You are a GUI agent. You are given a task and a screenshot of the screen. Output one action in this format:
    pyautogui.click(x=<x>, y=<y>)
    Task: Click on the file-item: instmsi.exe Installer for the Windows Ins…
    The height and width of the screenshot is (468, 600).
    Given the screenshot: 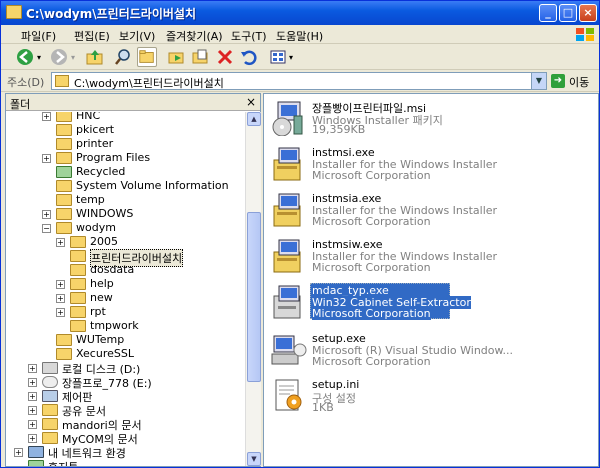 What is the action you would take?
    pyautogui.click(x=430, y=166)
    